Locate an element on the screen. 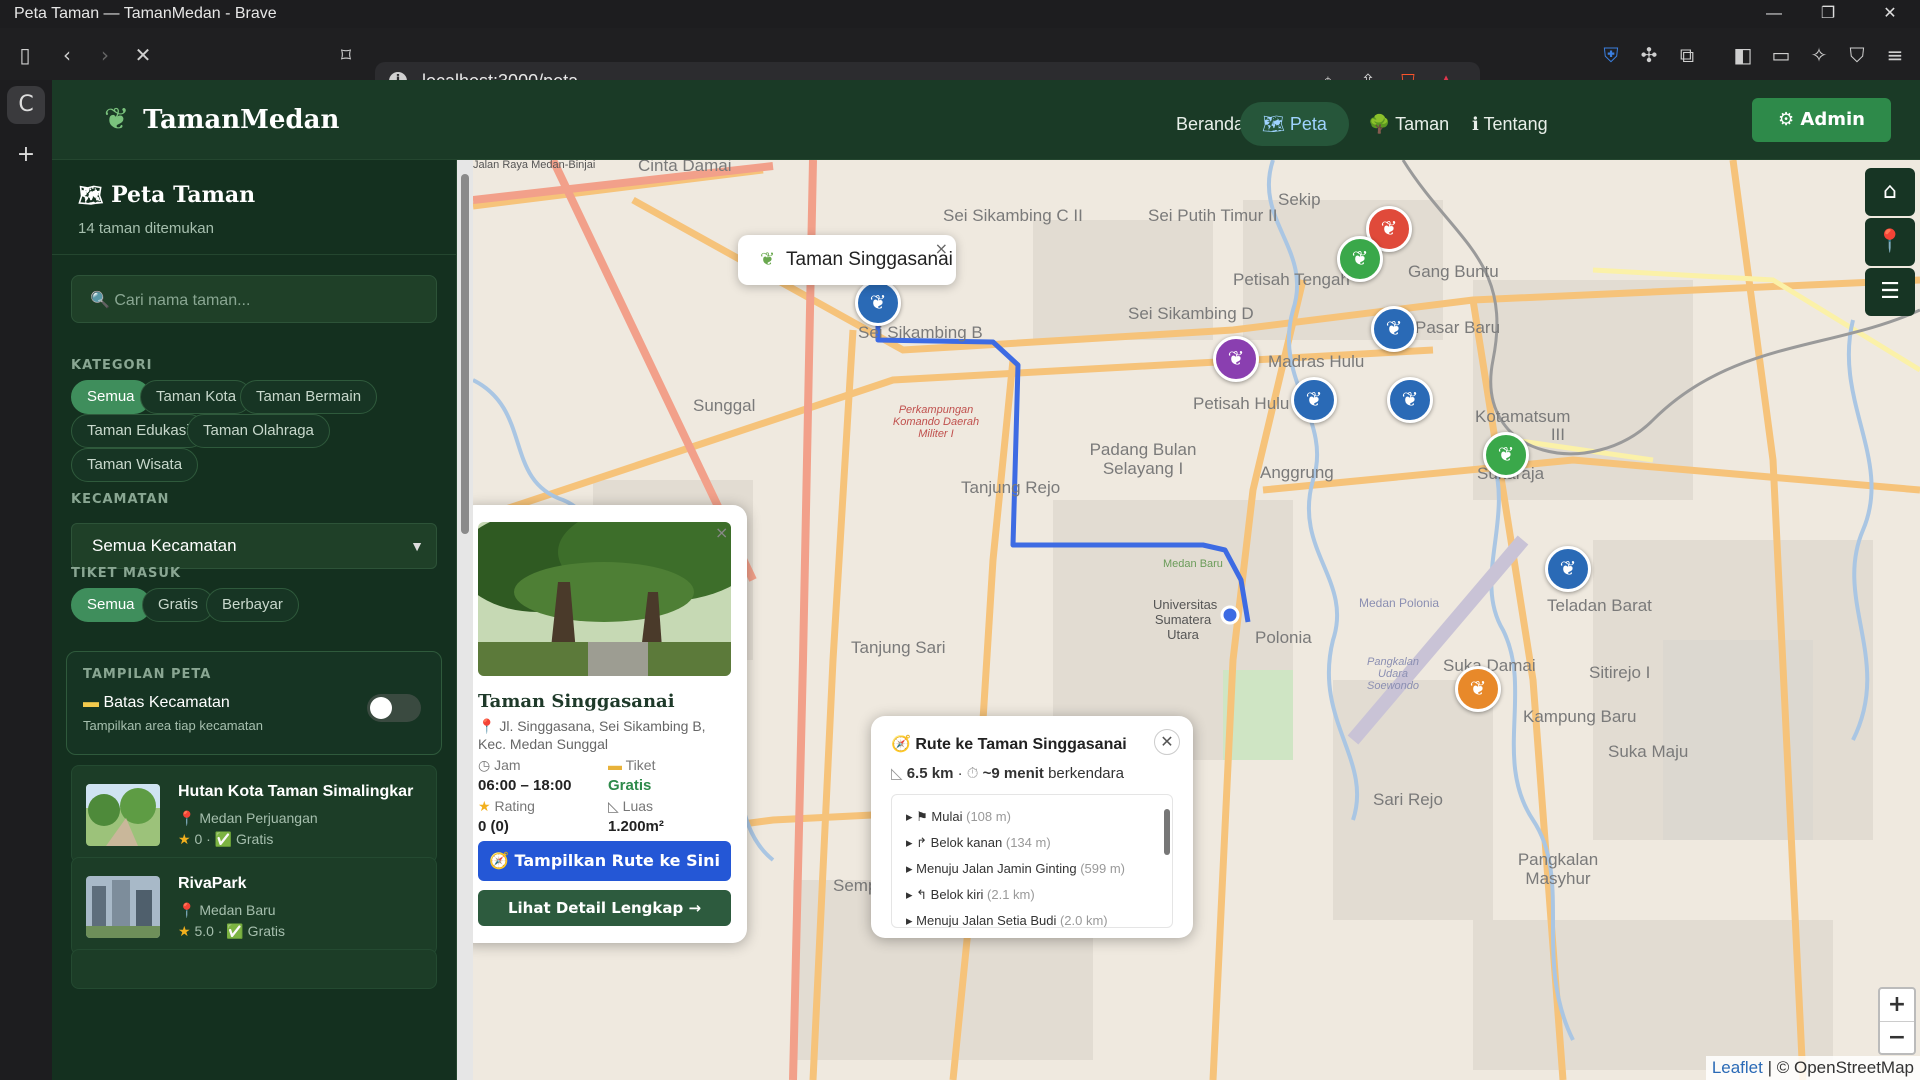  locate-me-button: 📍 is located at coordinates (1890, 242).